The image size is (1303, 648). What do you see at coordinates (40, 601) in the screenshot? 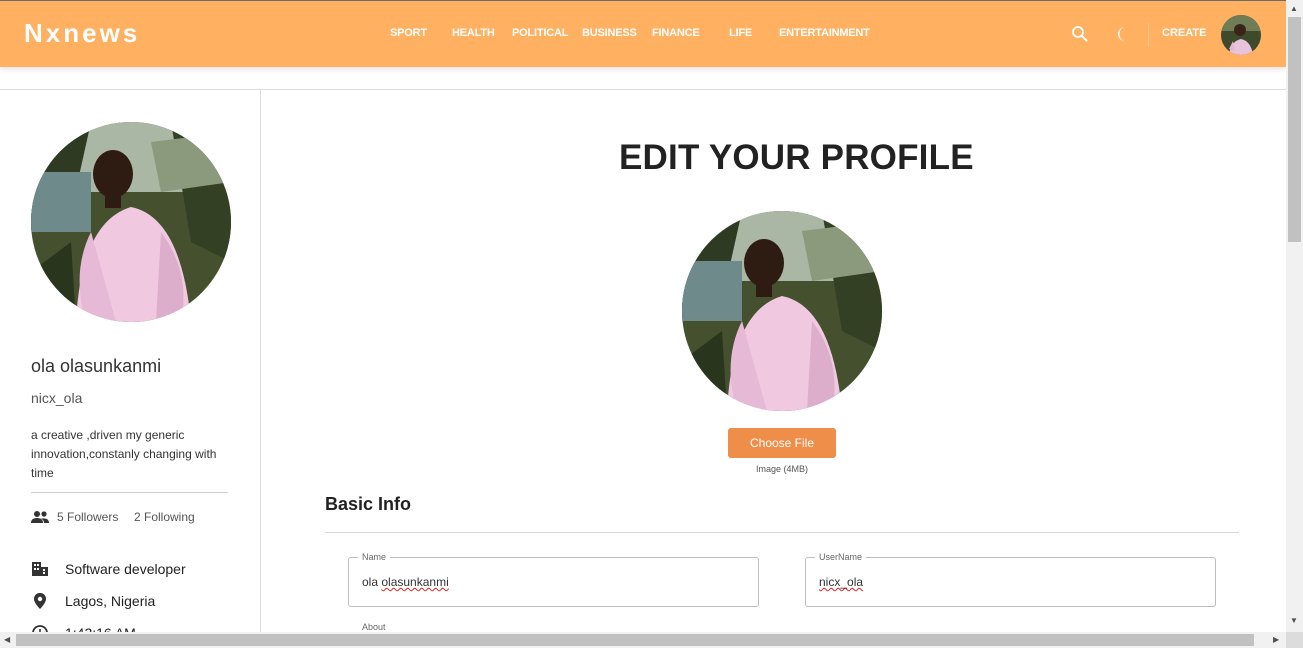
I see `location-pin-icon` at bounding box center [40, 601].